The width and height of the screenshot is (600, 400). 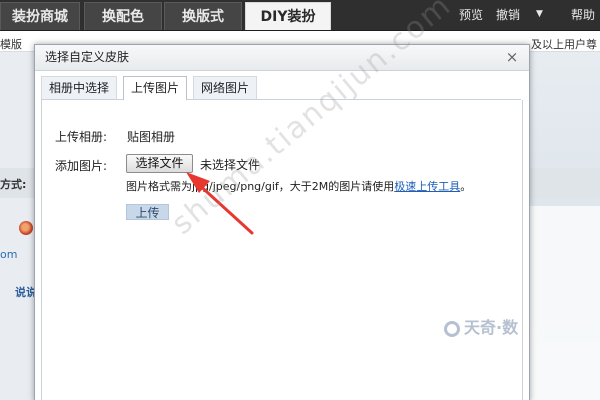 What do you see at coordinates (81, 166) in the screenshot?
I see `add-image-label: 添加图片:` at bounding box center [81, 166].